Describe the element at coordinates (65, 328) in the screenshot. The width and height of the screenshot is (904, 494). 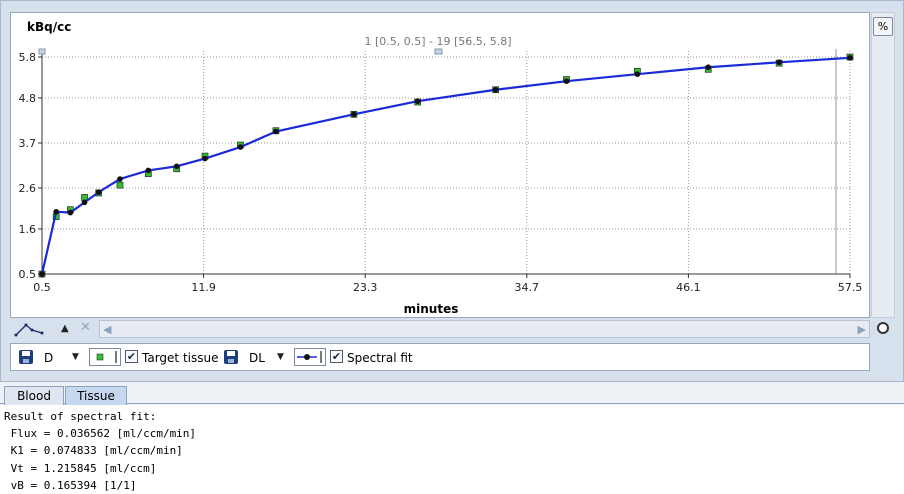
I see `triangle-up-icon: ▲` at that location.